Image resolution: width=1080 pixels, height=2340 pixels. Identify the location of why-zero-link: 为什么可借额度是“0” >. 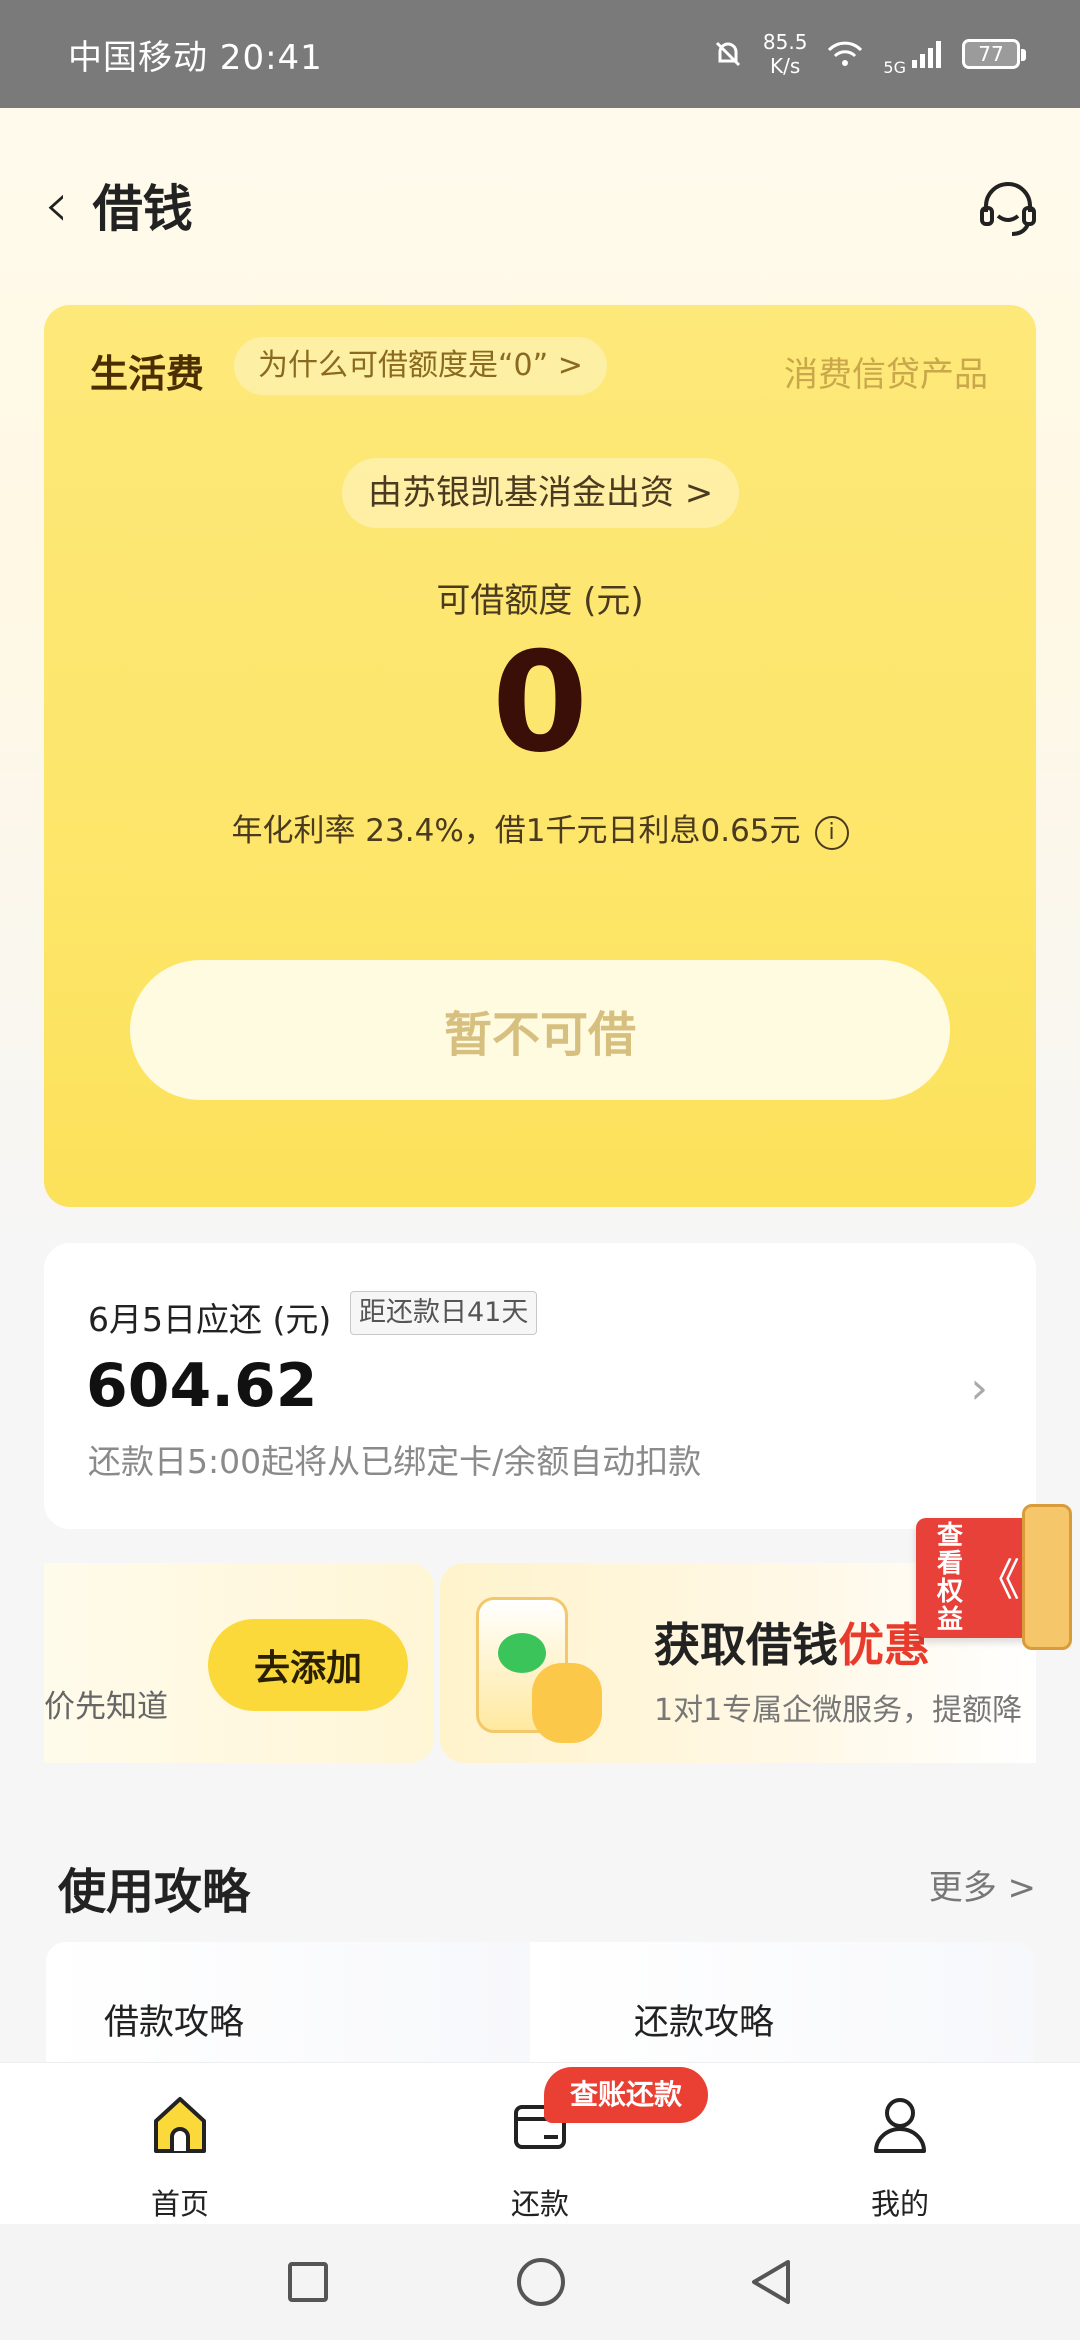
(420, 366).